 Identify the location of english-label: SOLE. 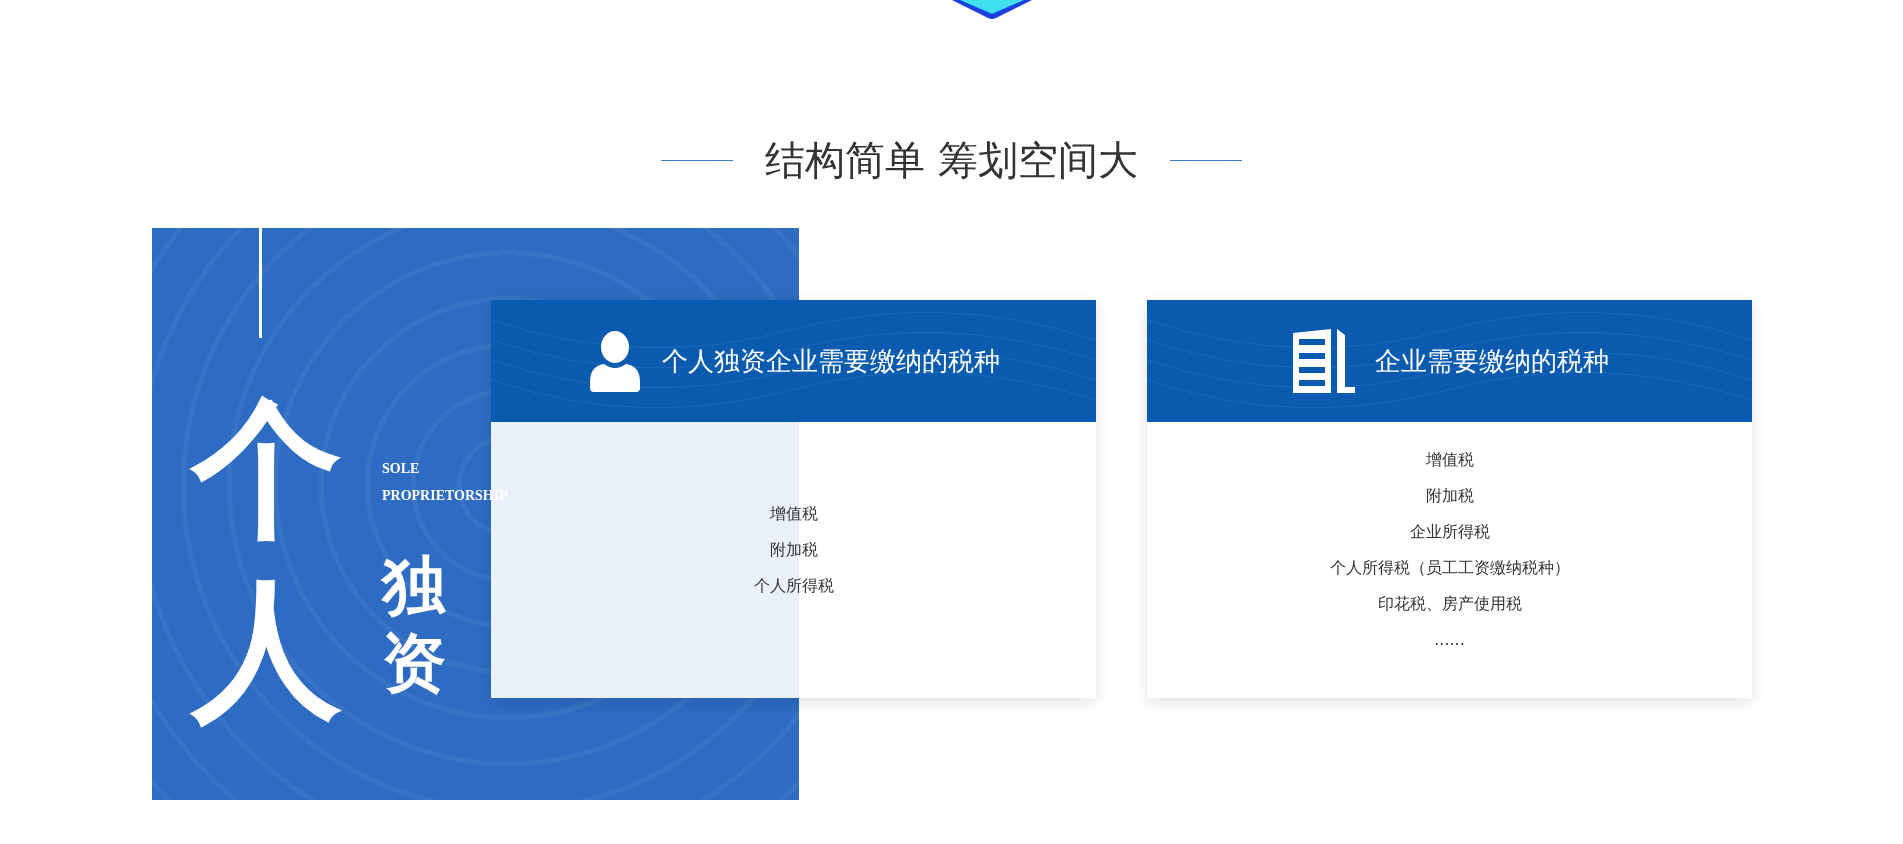
(401, 469).